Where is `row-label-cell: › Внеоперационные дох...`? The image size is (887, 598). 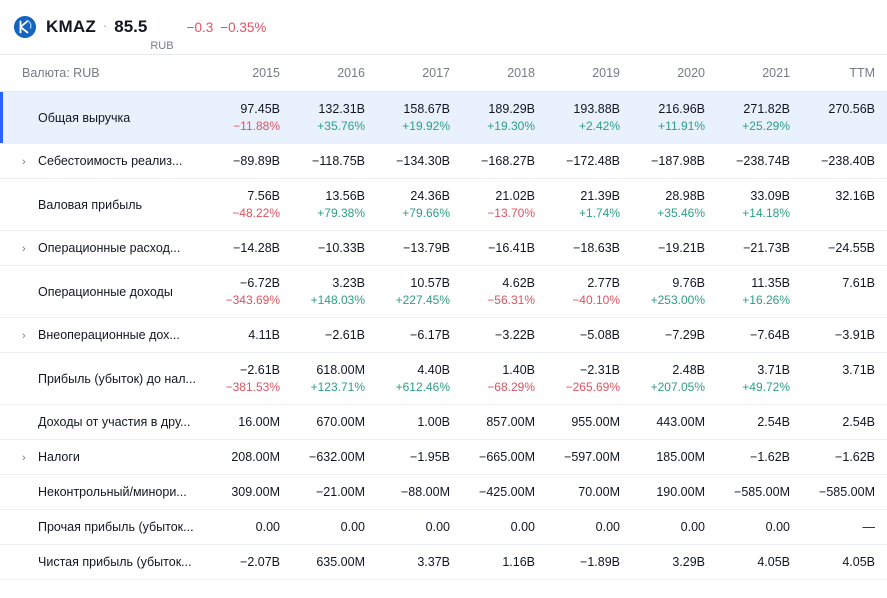 row-label-cell: › Внеоперационные дох... is located at coordinates (103, 335).